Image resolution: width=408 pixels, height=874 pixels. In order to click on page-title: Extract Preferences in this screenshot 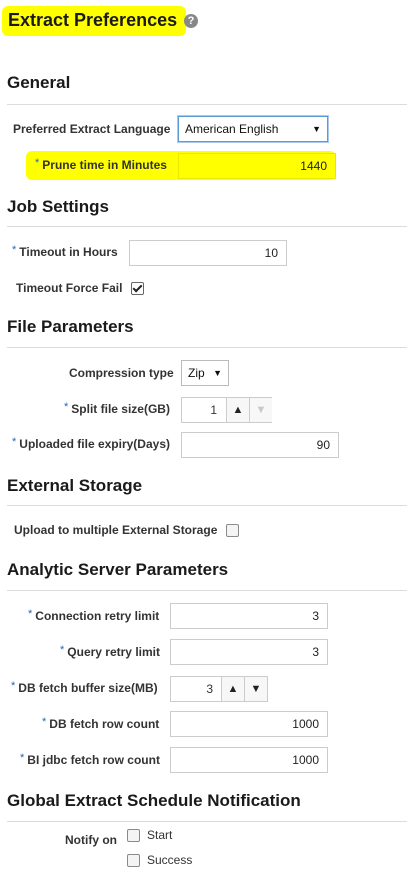, I will do `click(93, 20)`.